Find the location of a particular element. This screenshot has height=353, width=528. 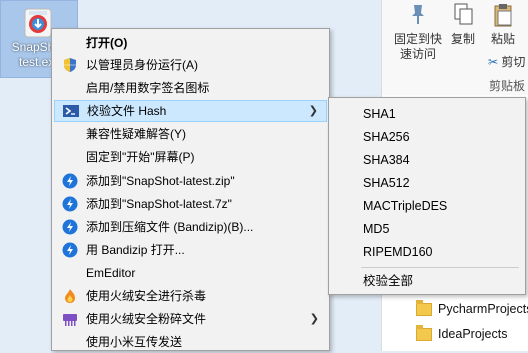

shield-icon is located at coordinates (70, 65).